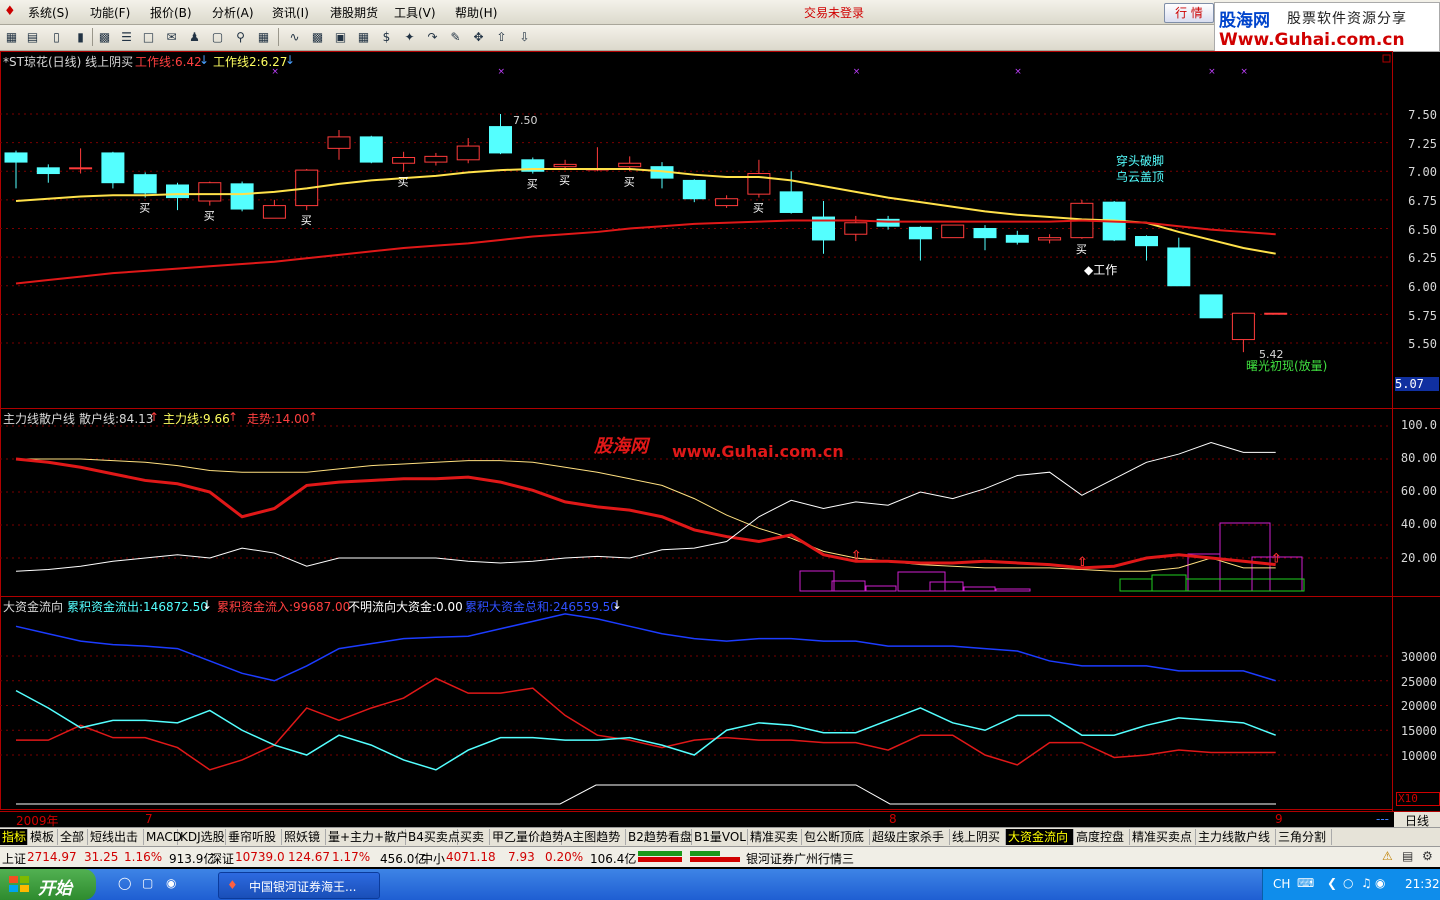 The image size is (1440, 900). Describe the element at coordinates (43, 837) in the screenshot. I see `tab-indicator: 模板` at that location.